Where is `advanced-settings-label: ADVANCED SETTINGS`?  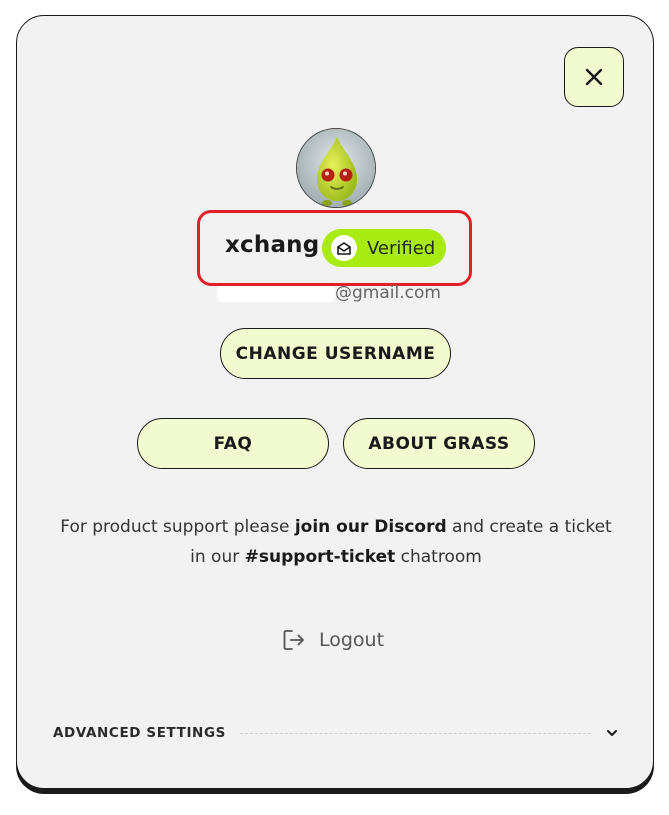
advanced-settings-label: ADVANCED SETTINGS is located at coordinates (139, 733).